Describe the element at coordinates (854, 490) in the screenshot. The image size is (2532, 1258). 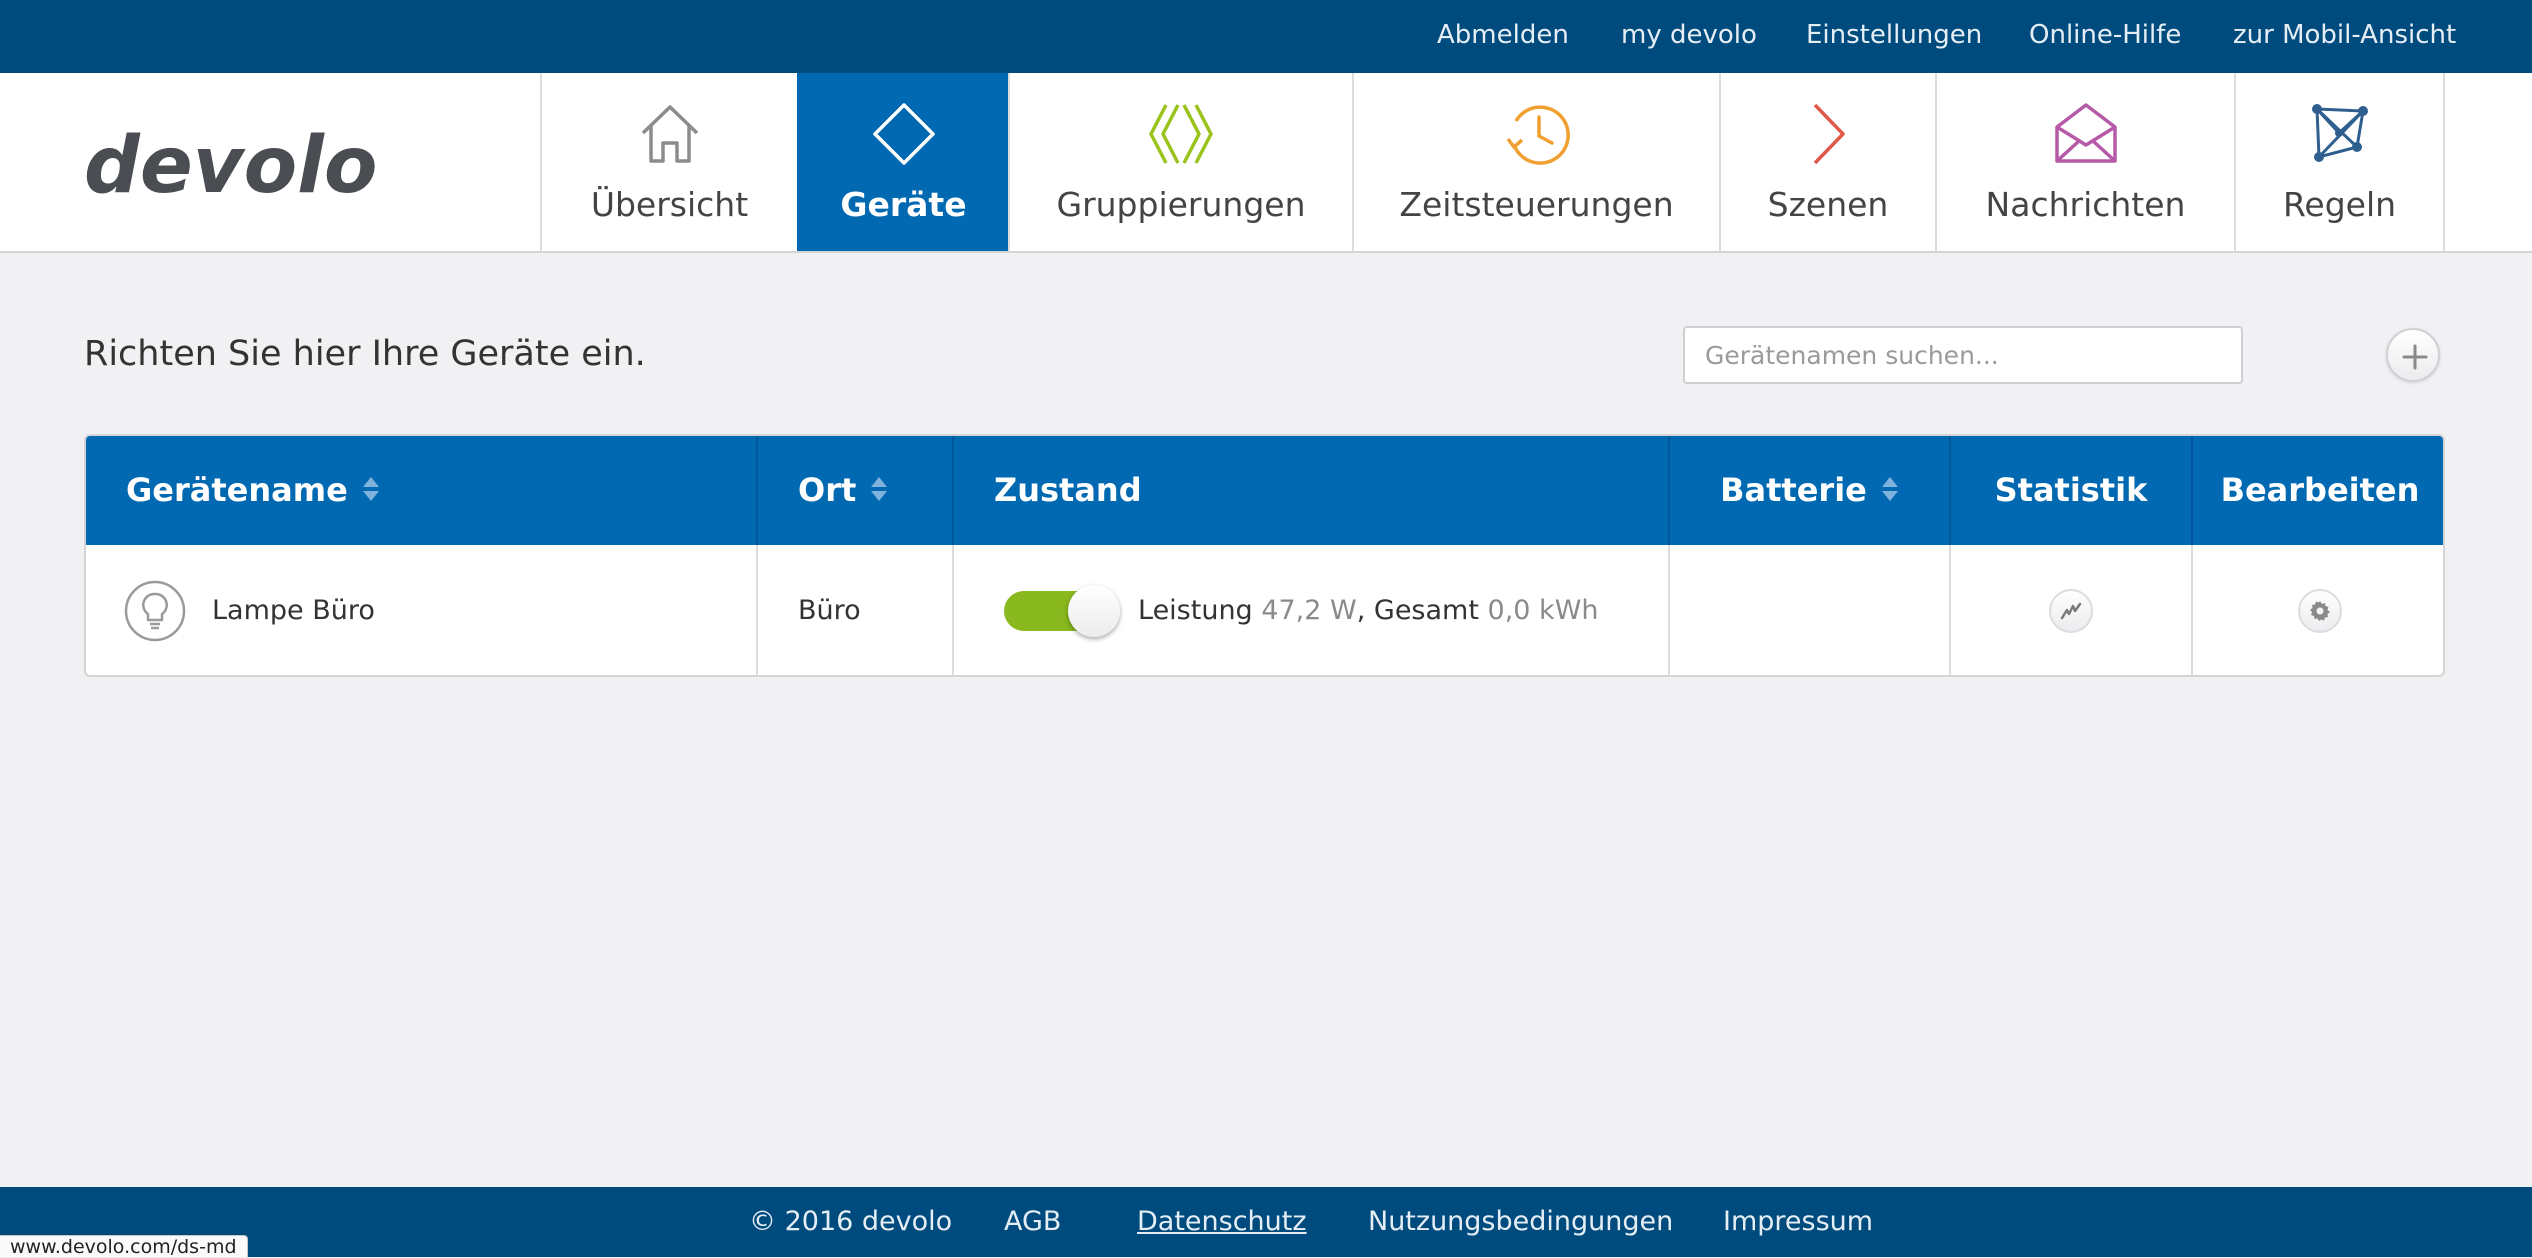
I see `column-header-location: Ort` at that location.